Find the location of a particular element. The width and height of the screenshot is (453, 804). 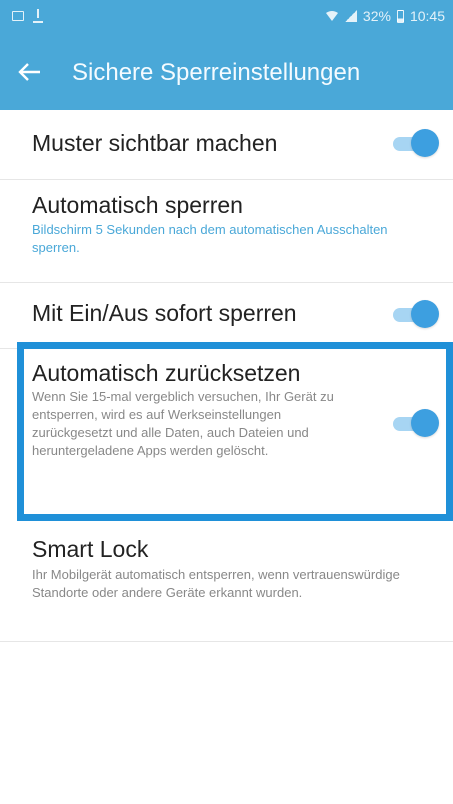

setting-row-muster-sichtbar: Muster sichtbar machen is located at coordinates (226, 145).